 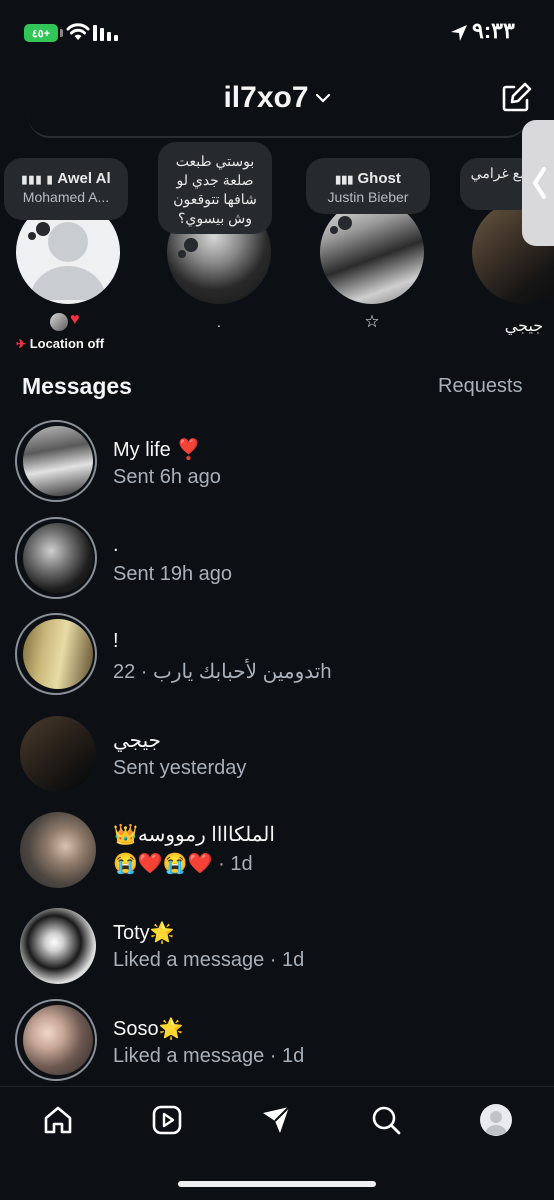 What do you see at coordinates (222, 672) in the screenshot?
I see `conversation-status: تدومين لأحبابك يارب · 22h` at bounding box center [222, 672].